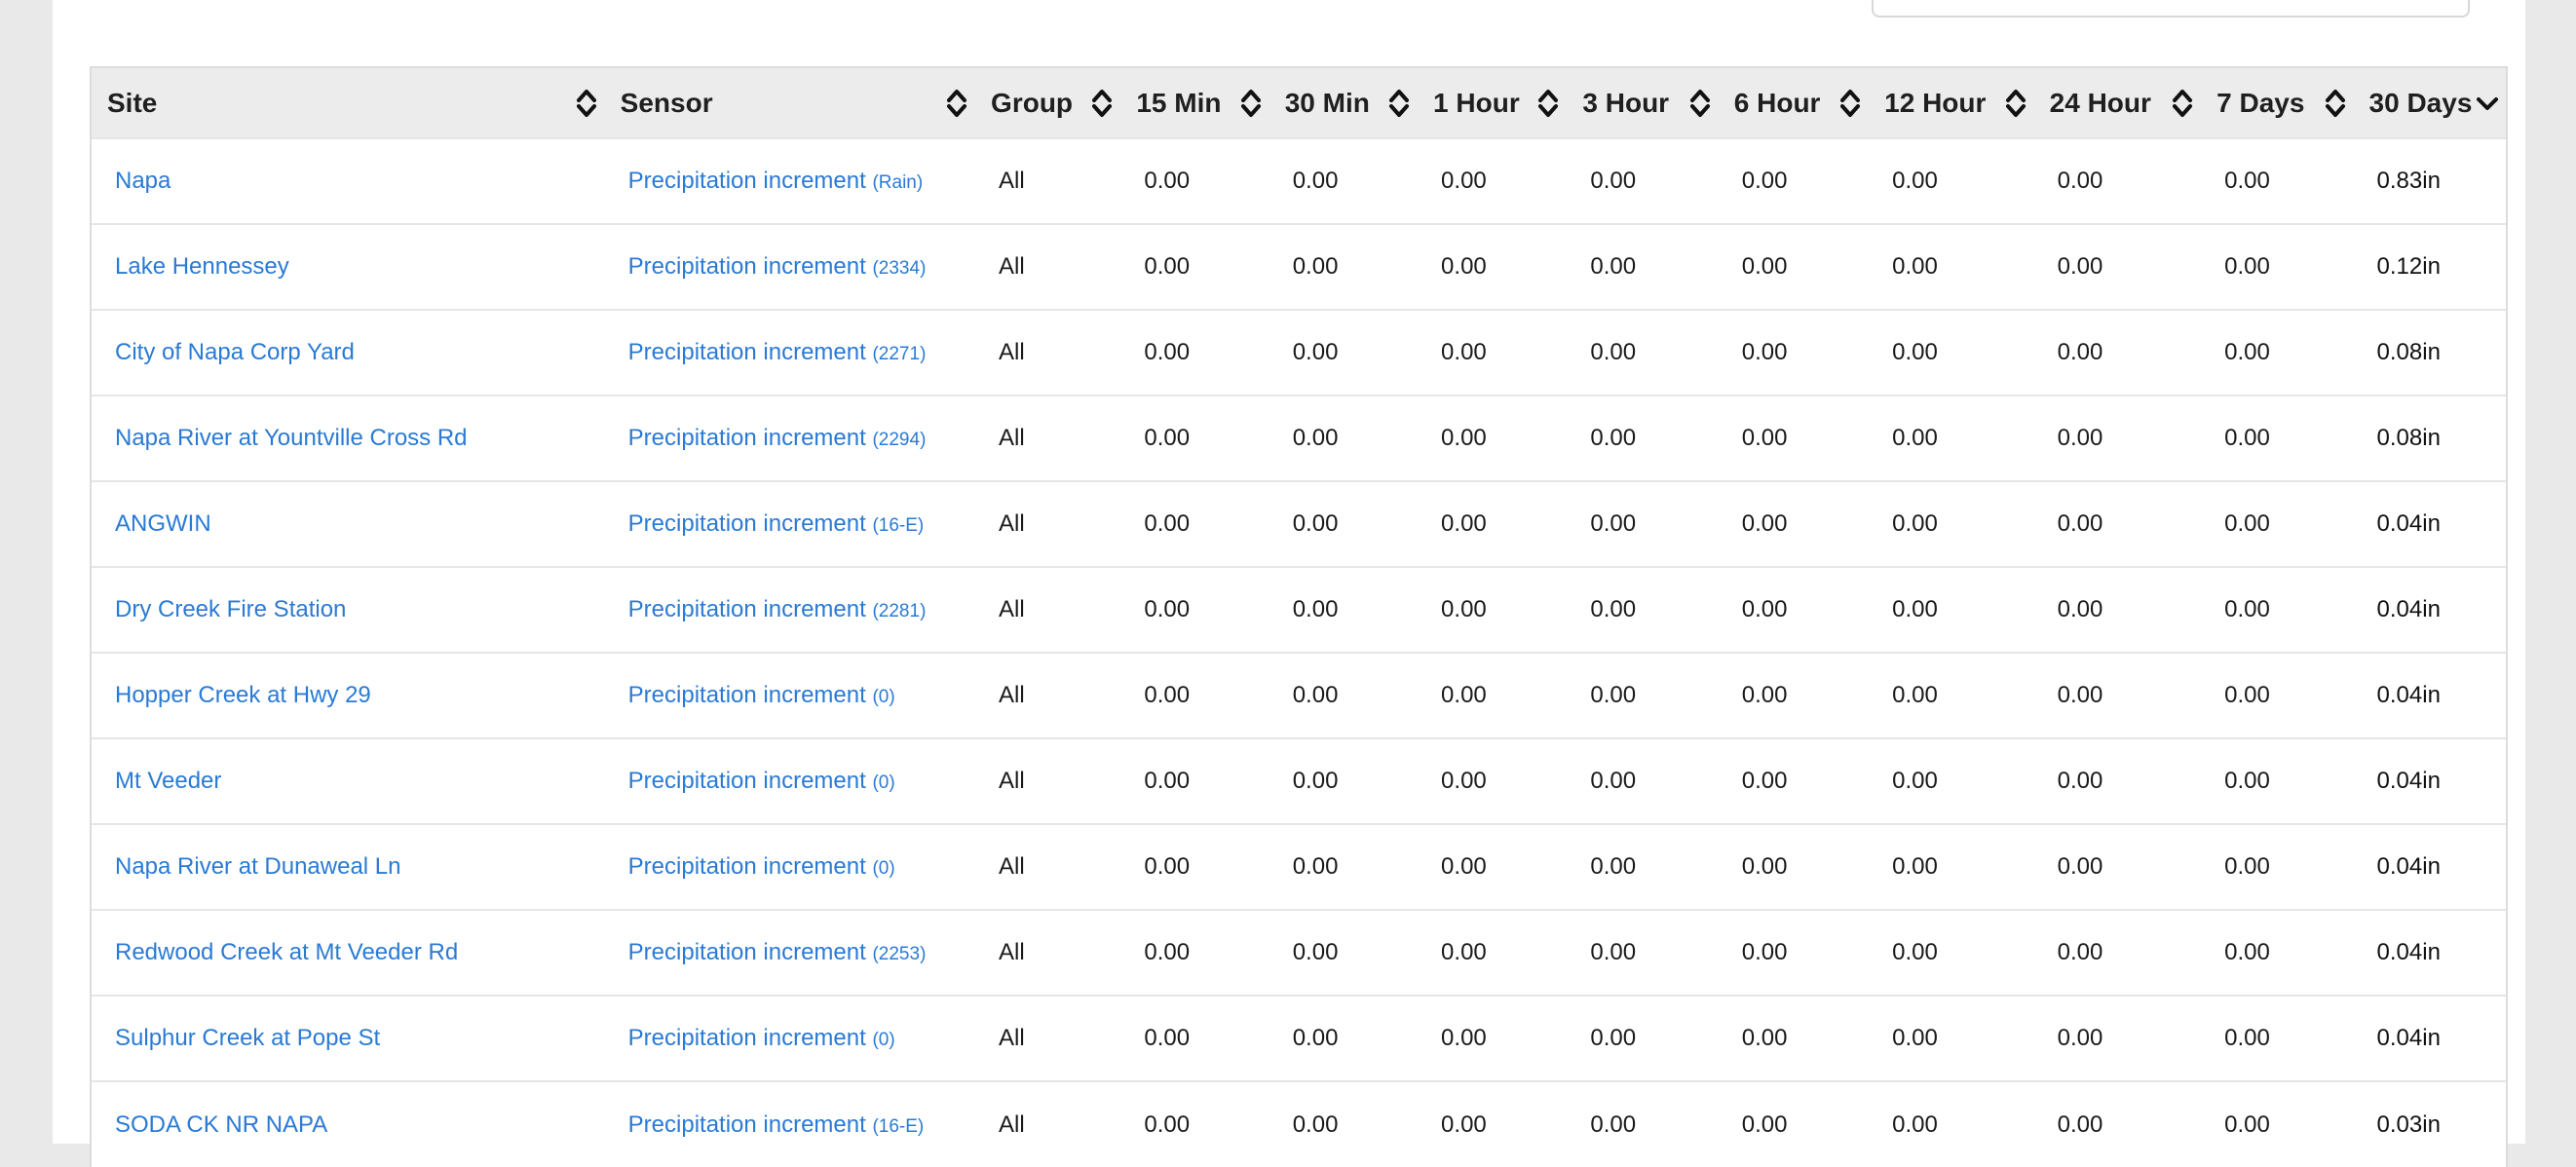 This screenshot has width=2576, height=1167. I want to click on sensor-link: Precipitation increment (2253), so click(777, 952).